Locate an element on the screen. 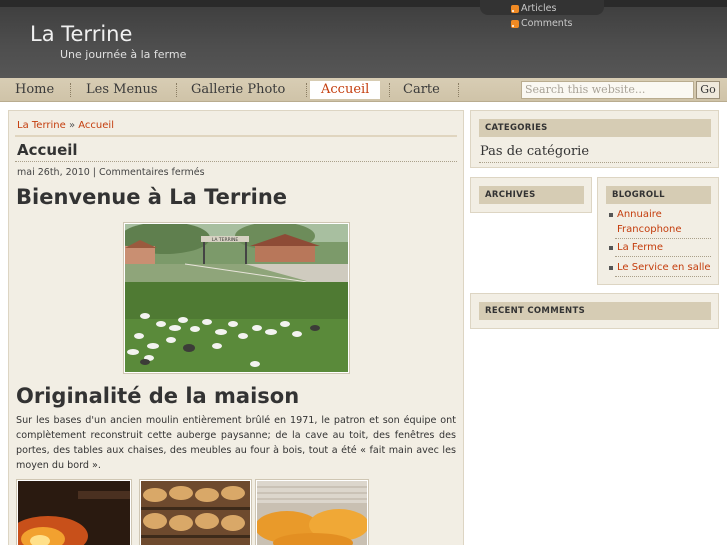 The height and width of the screenshot is (545, 727). nav-item-accueil: Accueil is located at coordinates (345, 90).